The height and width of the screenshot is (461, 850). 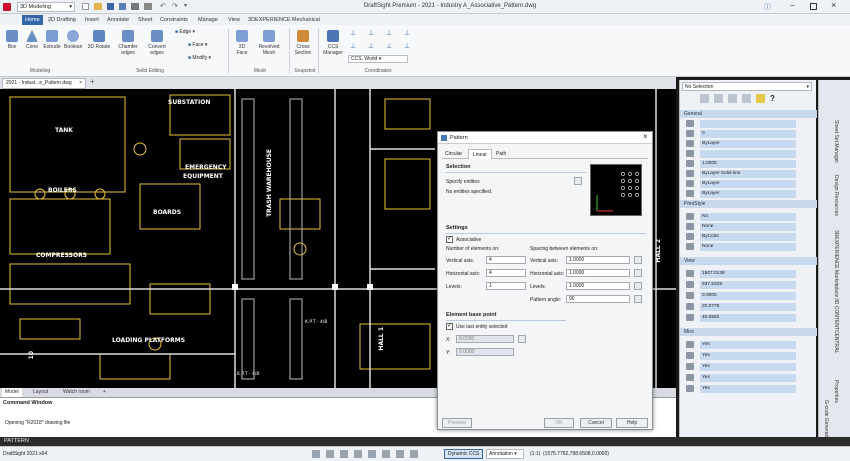 I want to click on tab-path: Path, so click(x=501, y=154).